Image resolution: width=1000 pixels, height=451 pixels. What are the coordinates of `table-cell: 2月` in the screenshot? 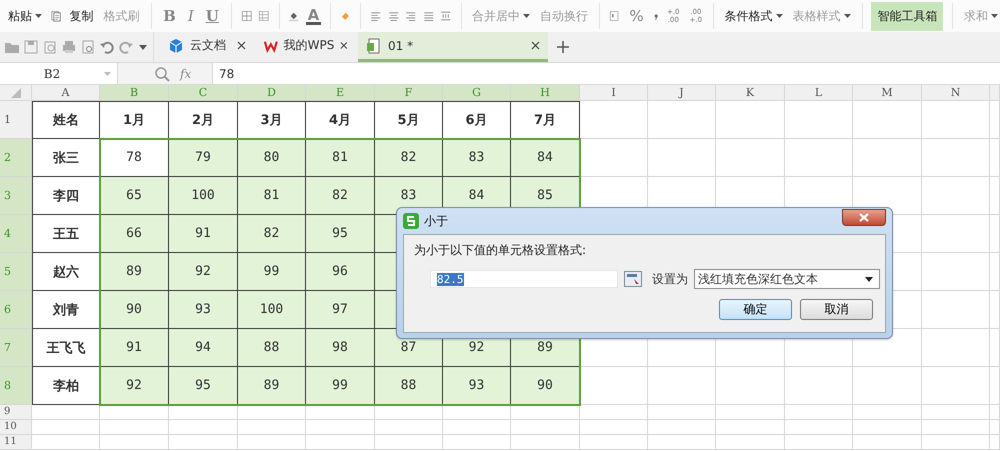 It's located at (203, 120).